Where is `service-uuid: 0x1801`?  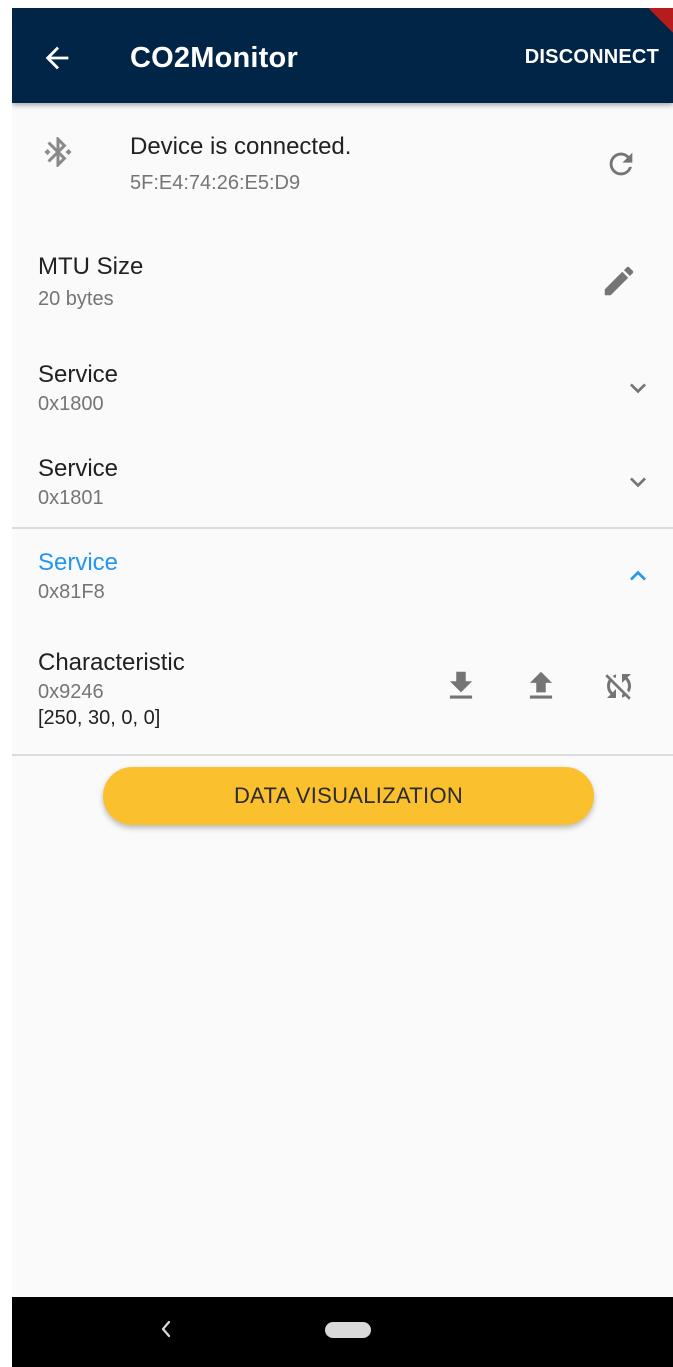 service-uuid: 0x1801 is located at coordinates (71, 498).